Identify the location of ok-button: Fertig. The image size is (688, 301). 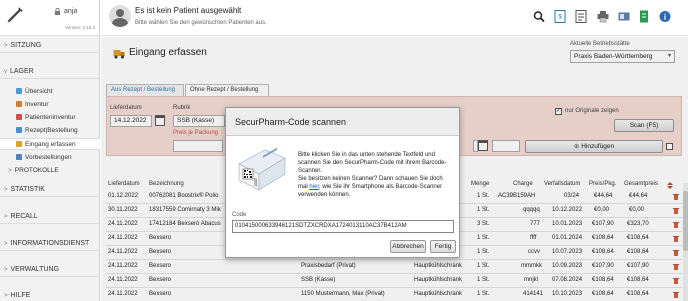
(443, 246).